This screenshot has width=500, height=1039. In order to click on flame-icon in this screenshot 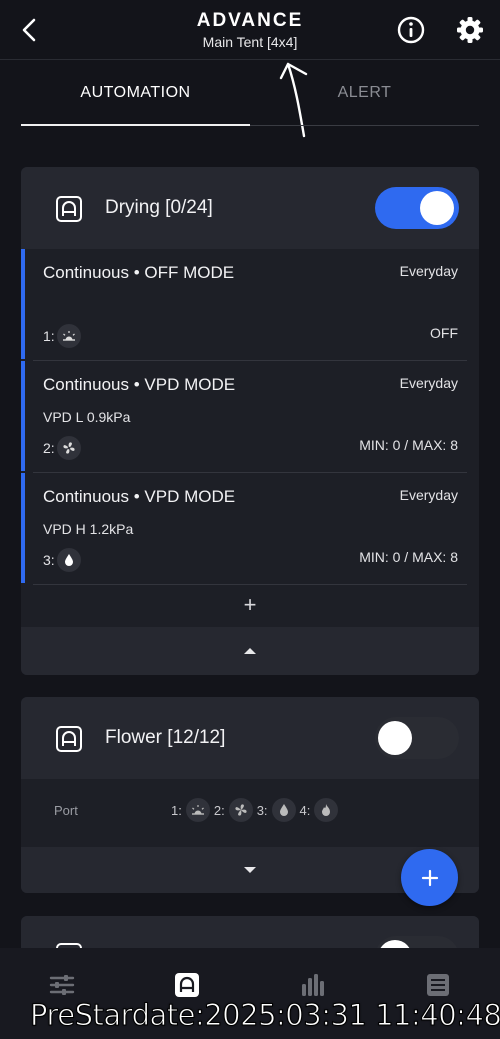, I will do `click(326, 810)`.